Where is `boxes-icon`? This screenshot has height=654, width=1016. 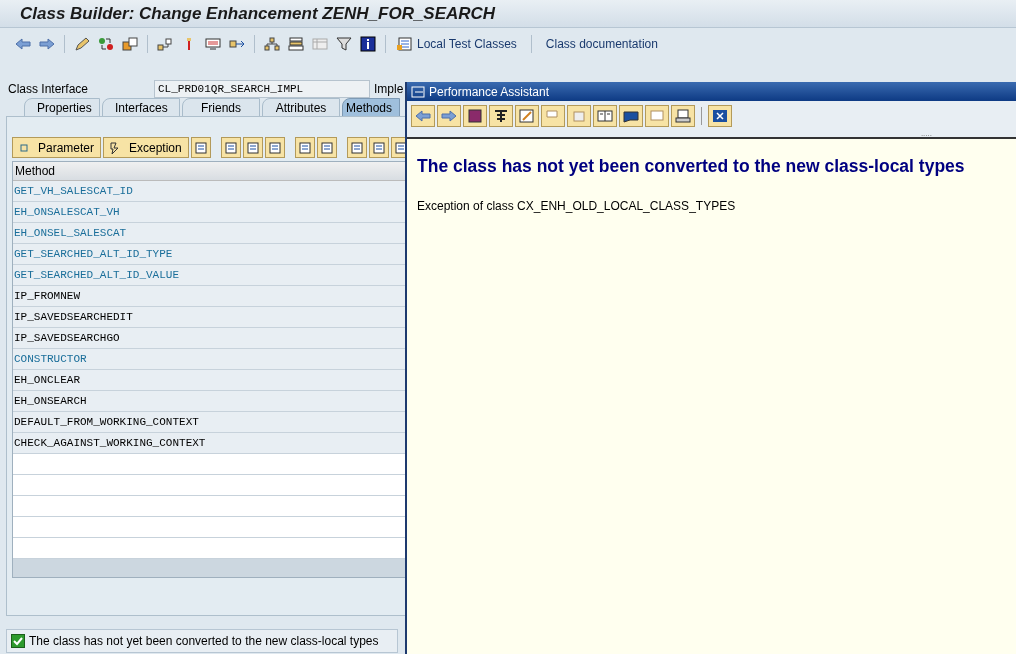 boxes-icon is located at coordinates (130, 44).